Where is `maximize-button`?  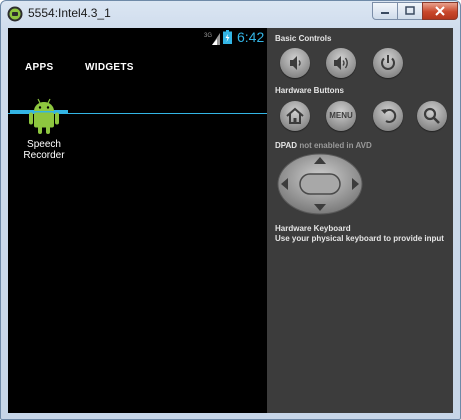
maximize-button is located at coordinates (410, 11).